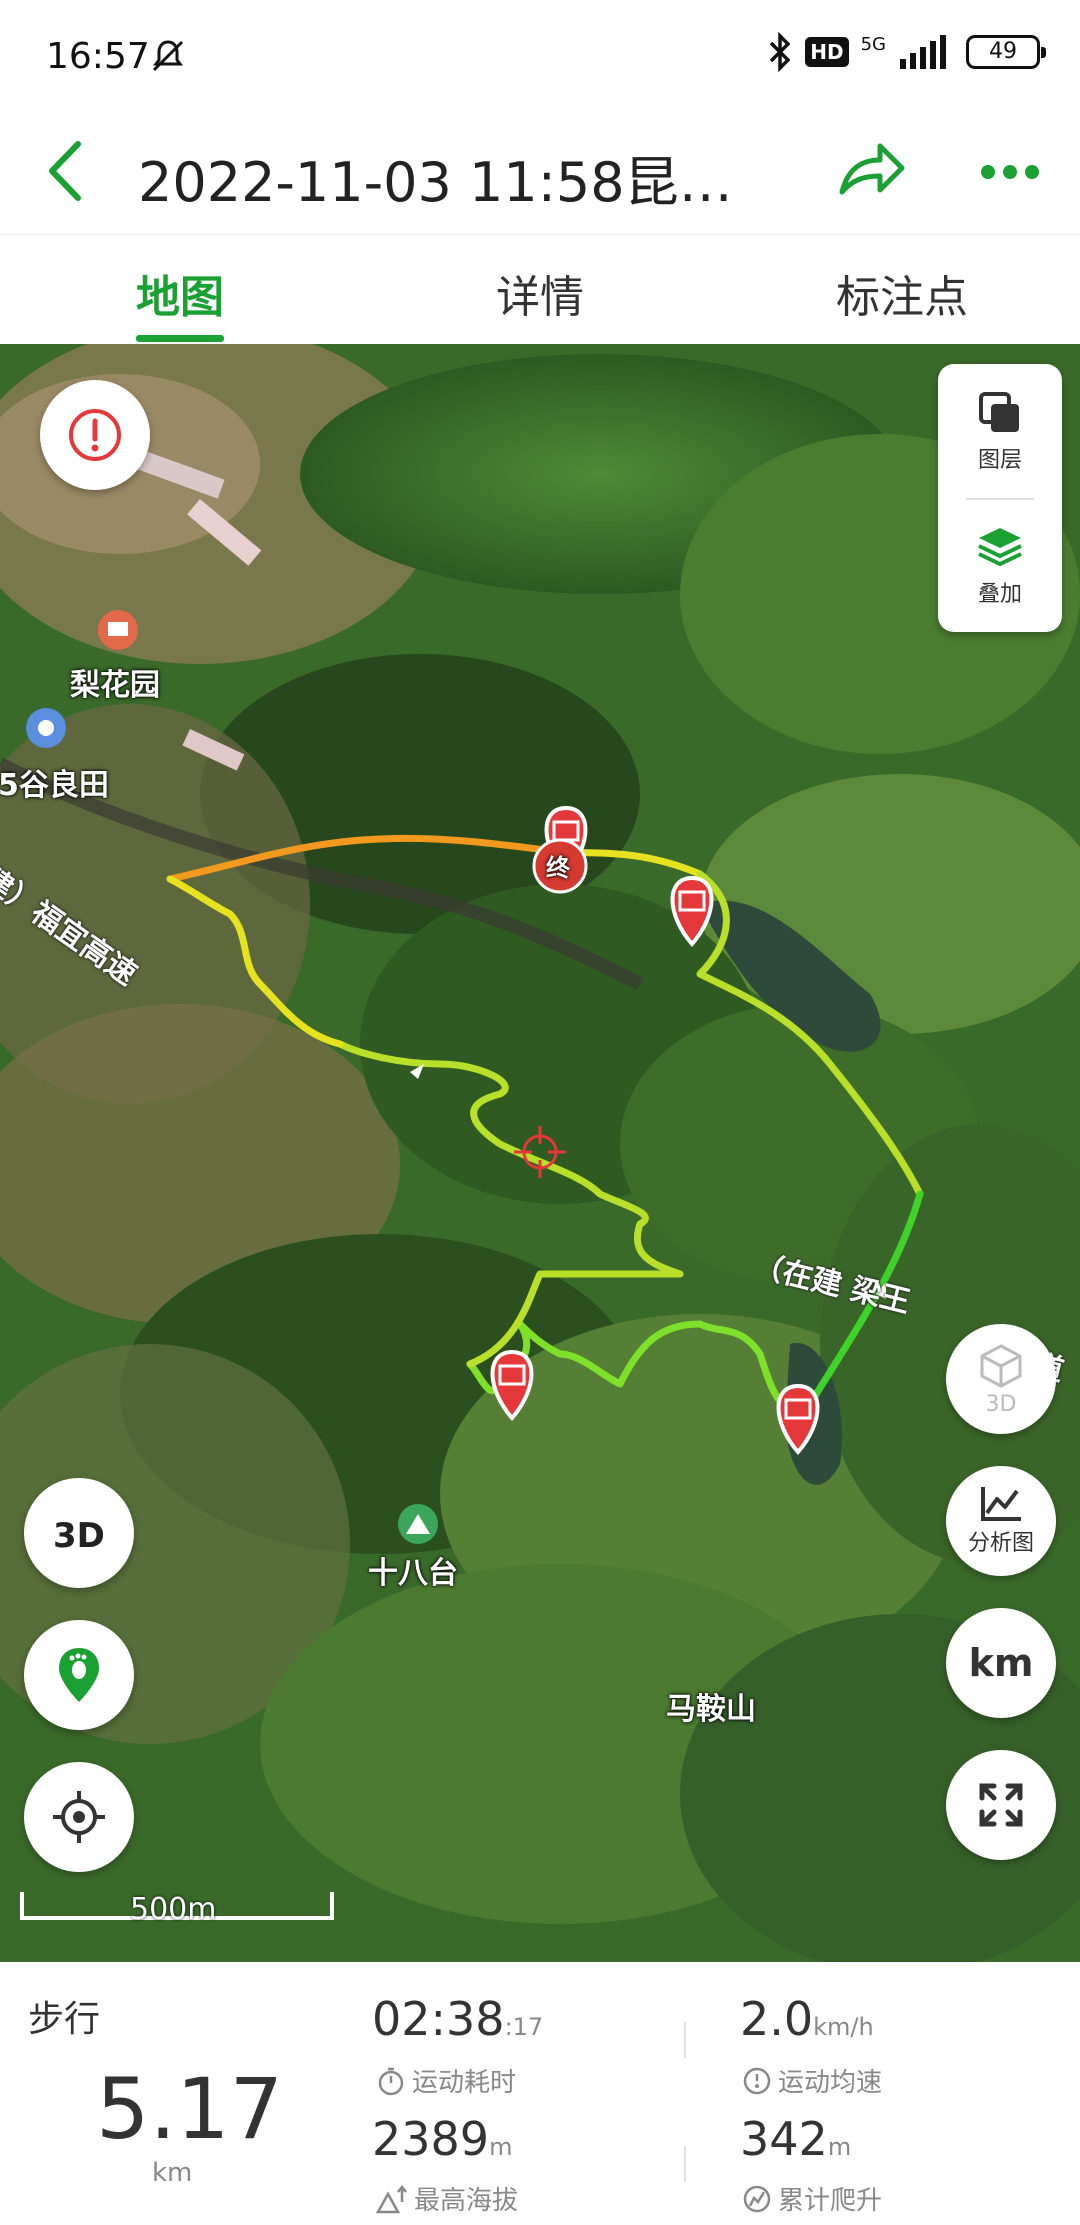 The width and height of the screenshot is (1080, 2225). Describe the element at coordinates (173, 1909) in the screenshot. I see `scale-label: 500m` at that location.